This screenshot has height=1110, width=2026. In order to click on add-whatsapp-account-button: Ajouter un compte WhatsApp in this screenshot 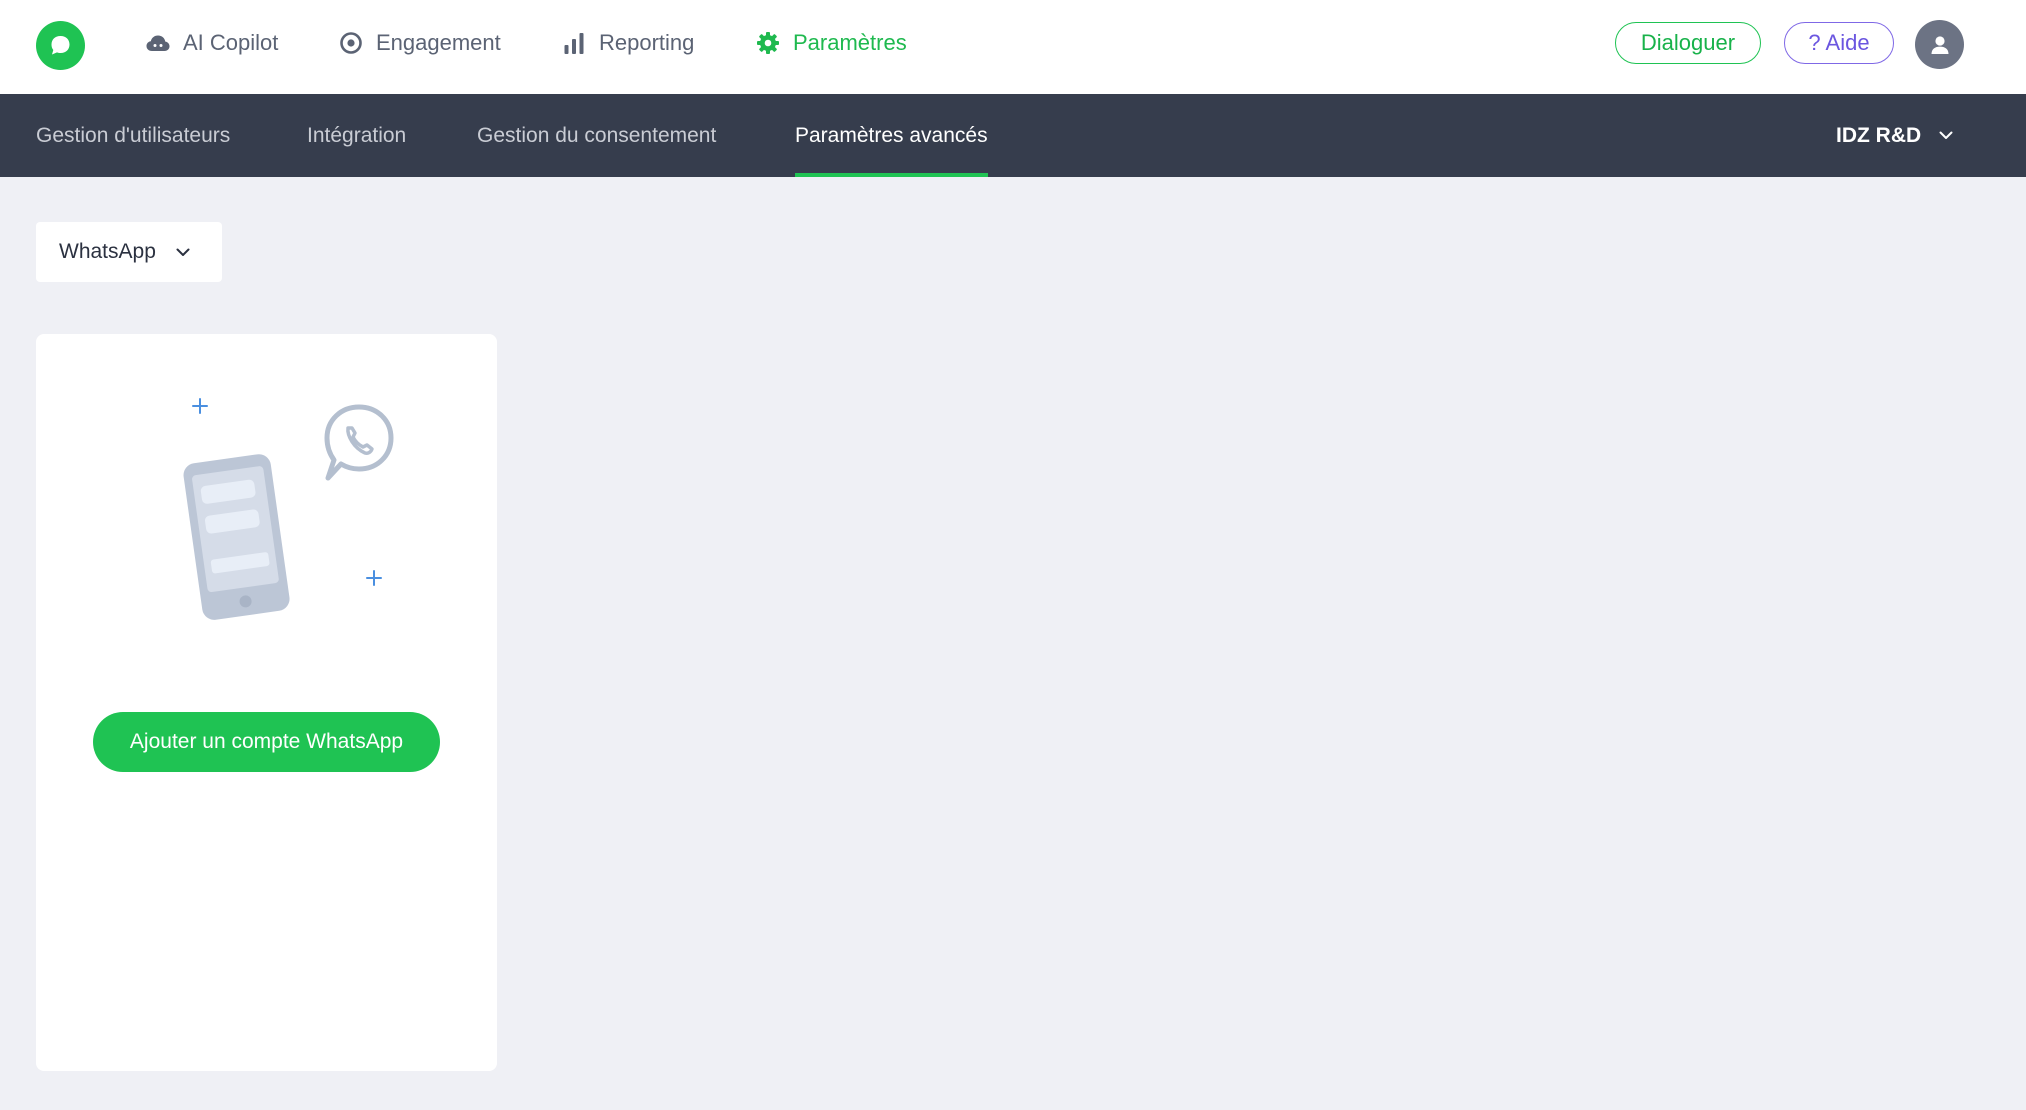, I will do `click(266, 742)`.